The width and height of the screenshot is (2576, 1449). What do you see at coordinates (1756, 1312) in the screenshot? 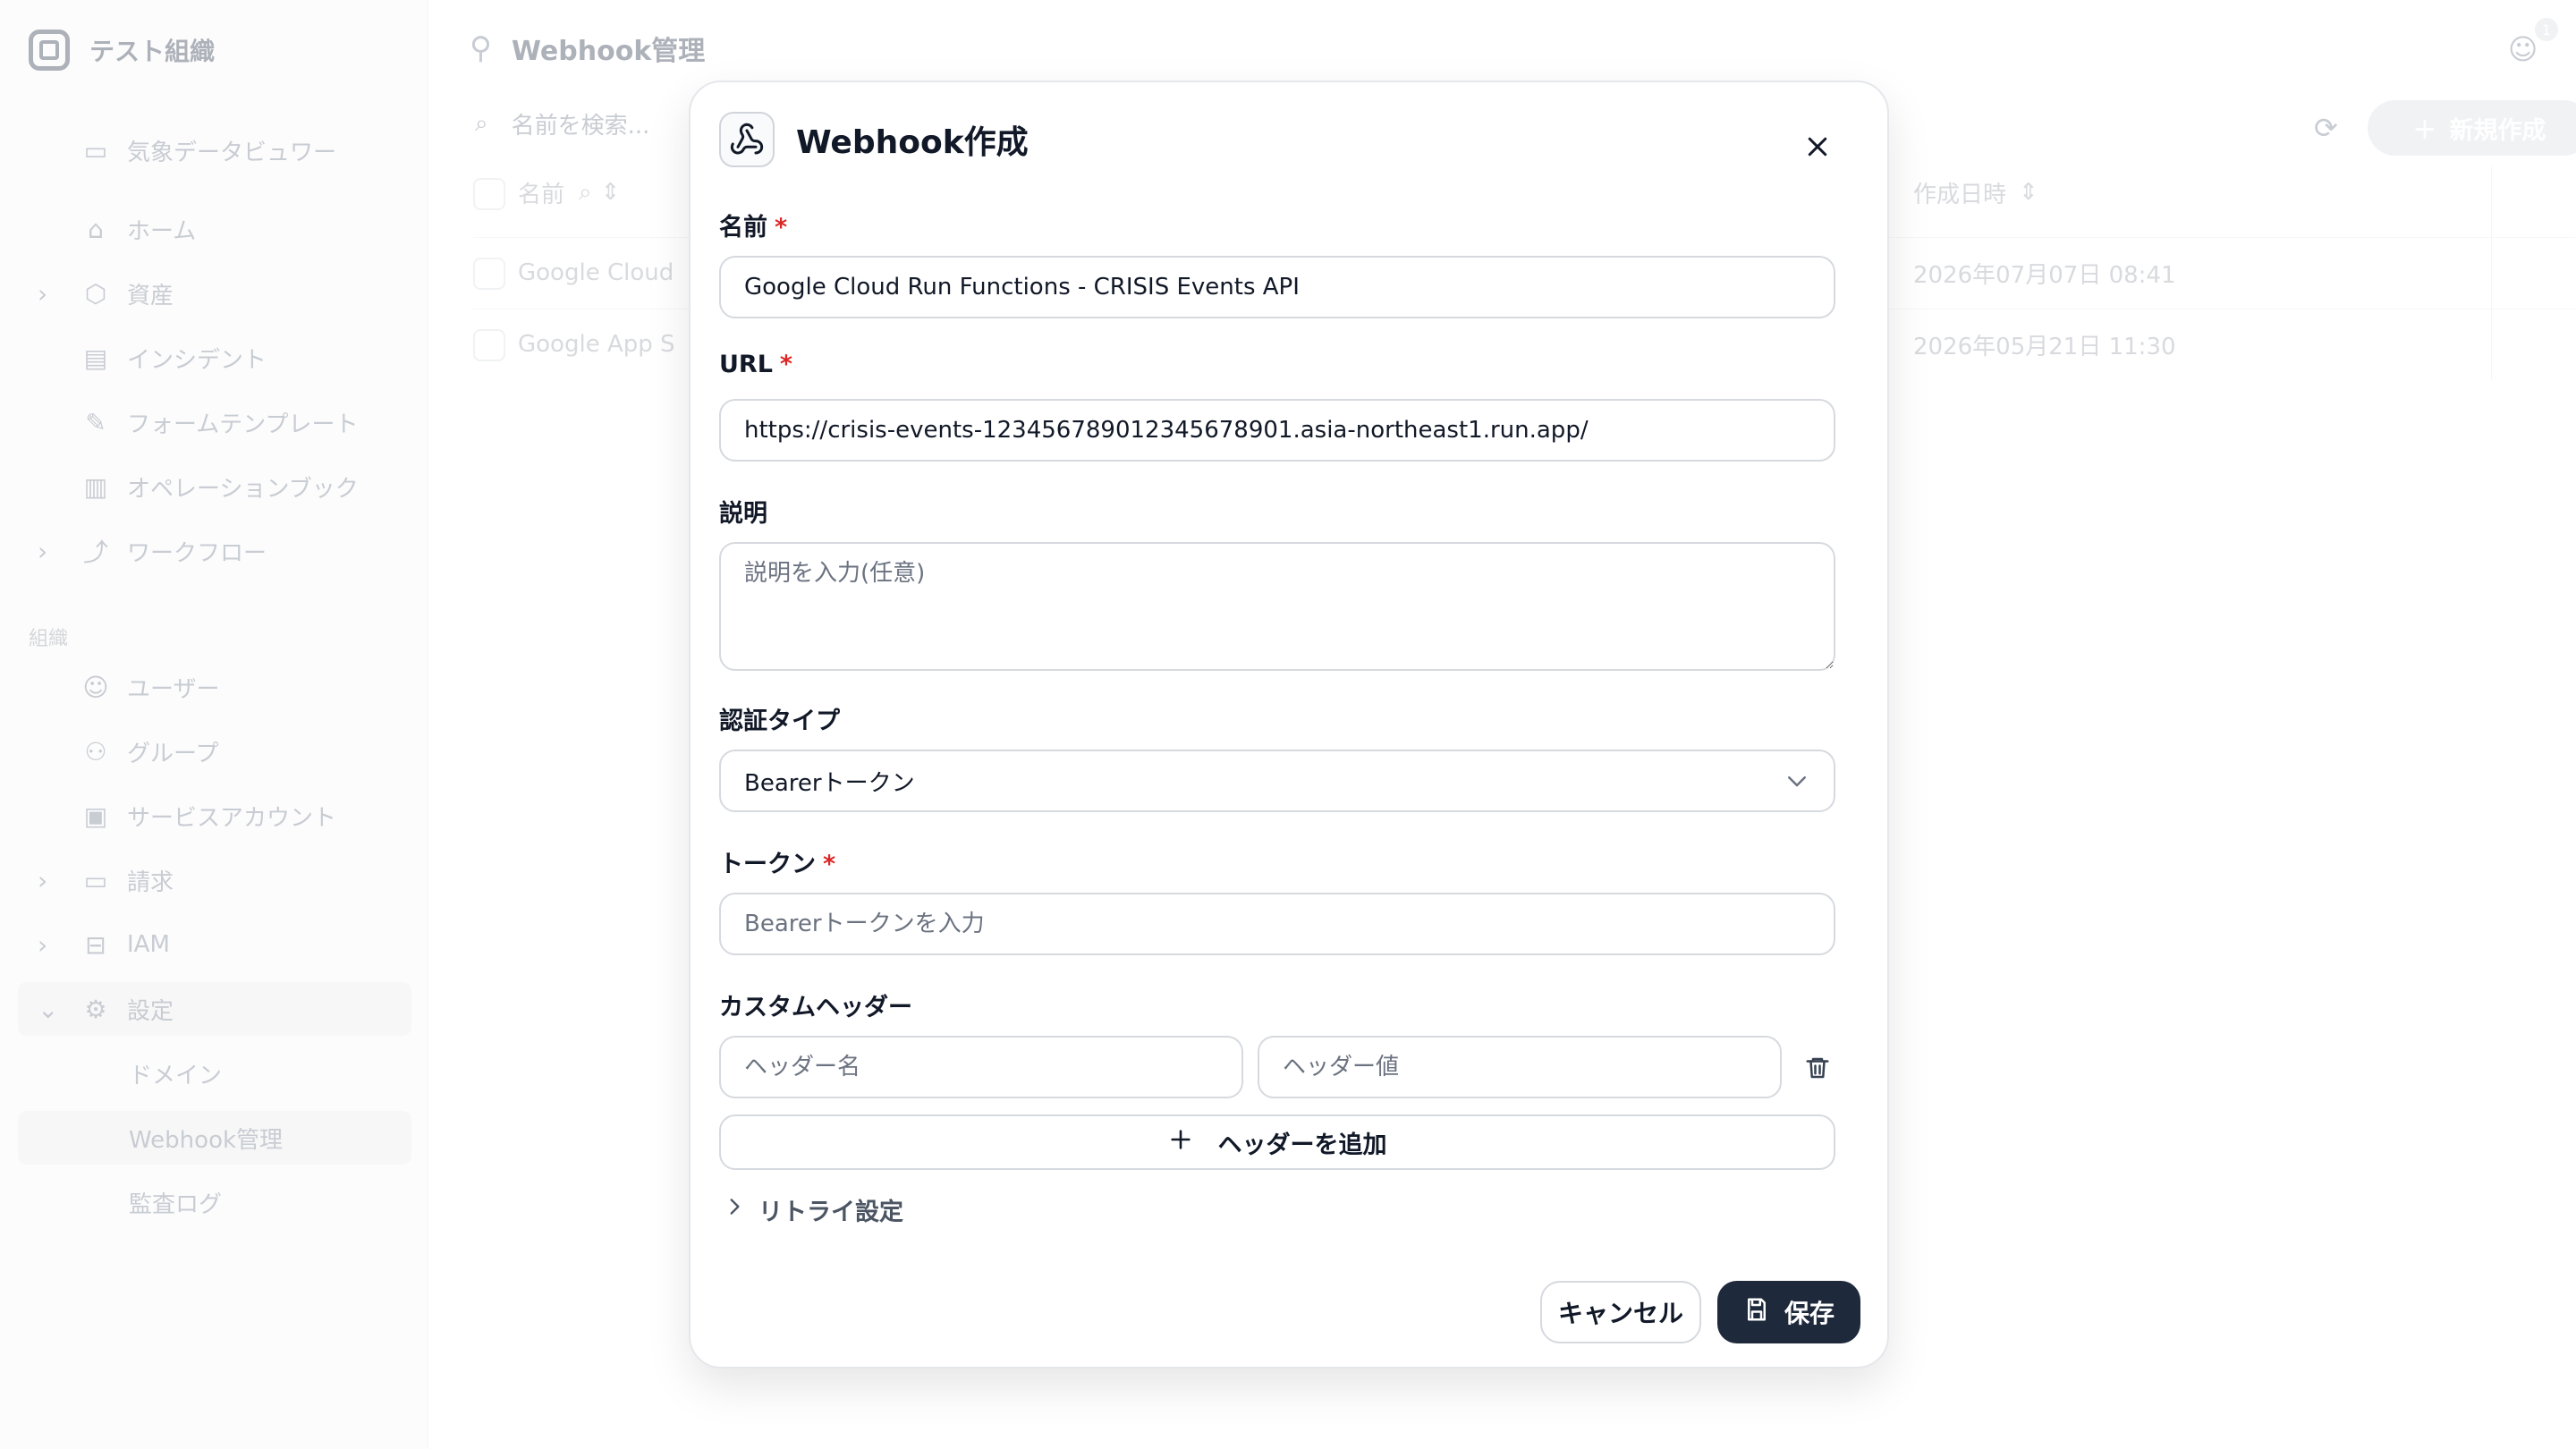
I see `save-icon` at bounding box center [1756, 1312].